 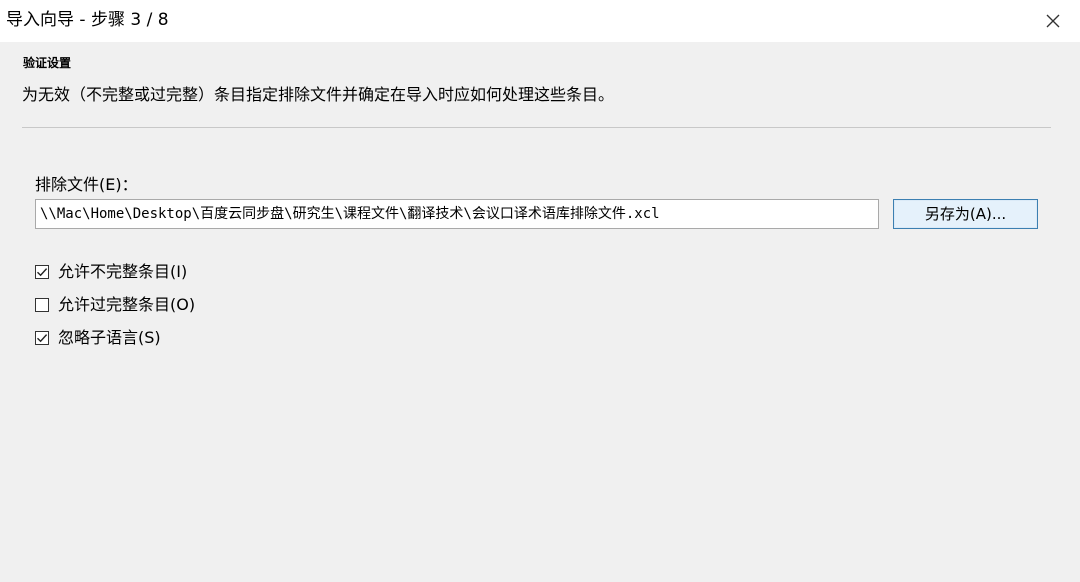 I want to click on allow-overcomplete-entries-option: 允许过完整条目(O), so click(x=115, y=305).